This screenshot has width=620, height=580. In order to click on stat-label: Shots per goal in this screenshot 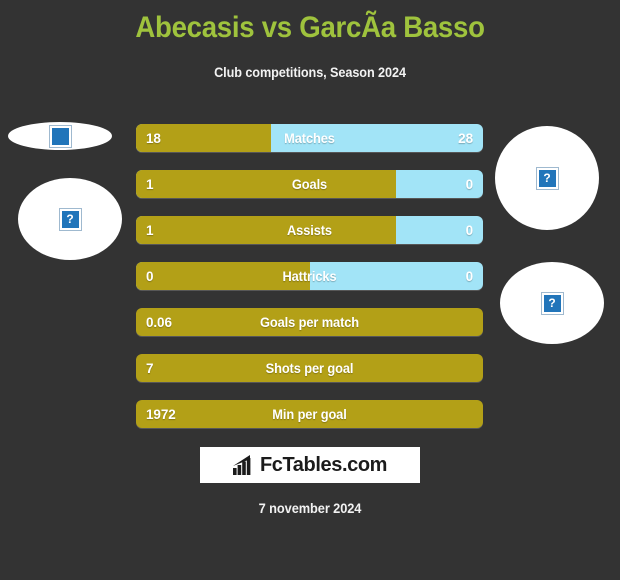, I will do `click(309, 368)`.